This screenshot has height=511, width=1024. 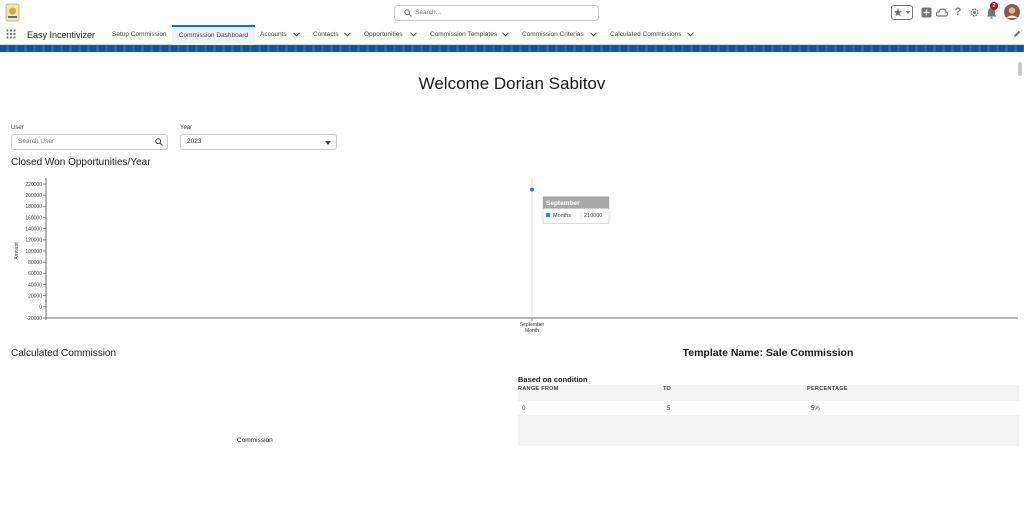 I want to click on y-tick-label: 80000, so click(x=35, y=263).